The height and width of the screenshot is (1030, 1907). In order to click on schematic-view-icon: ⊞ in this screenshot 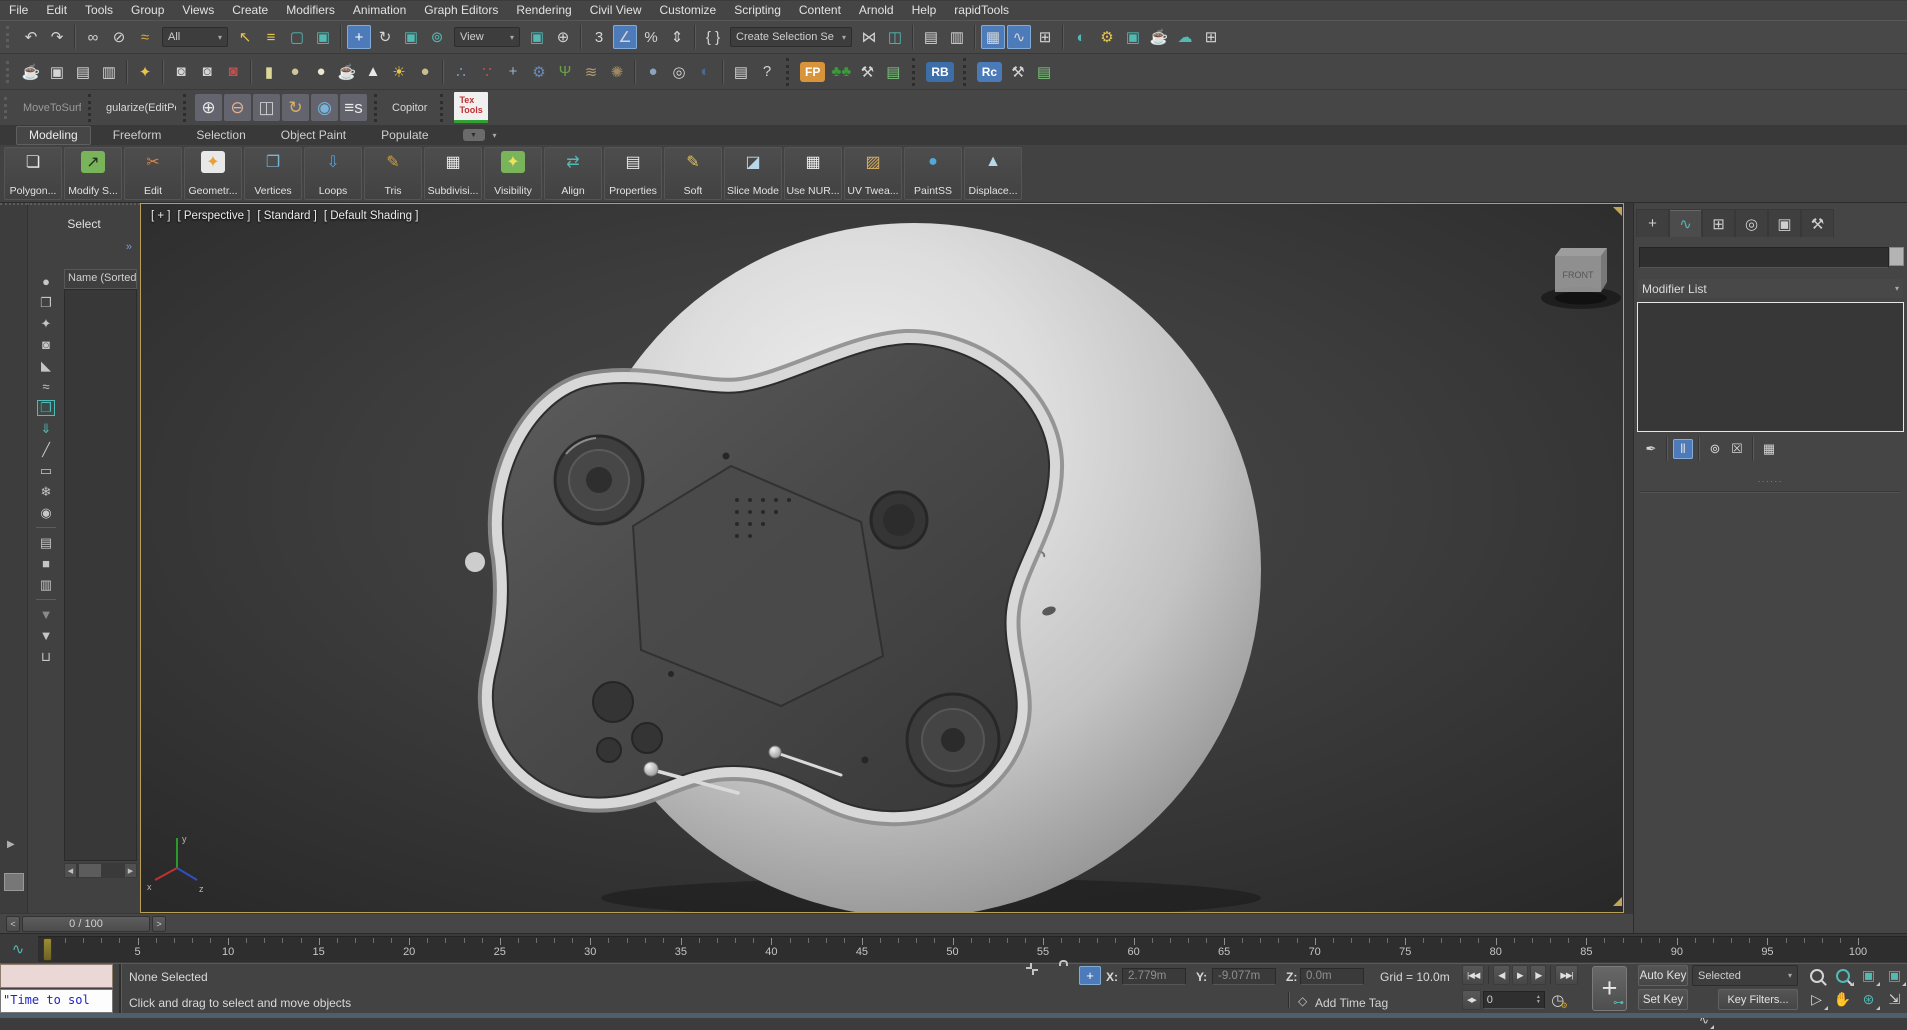, I will do `click(1045, 37)`.